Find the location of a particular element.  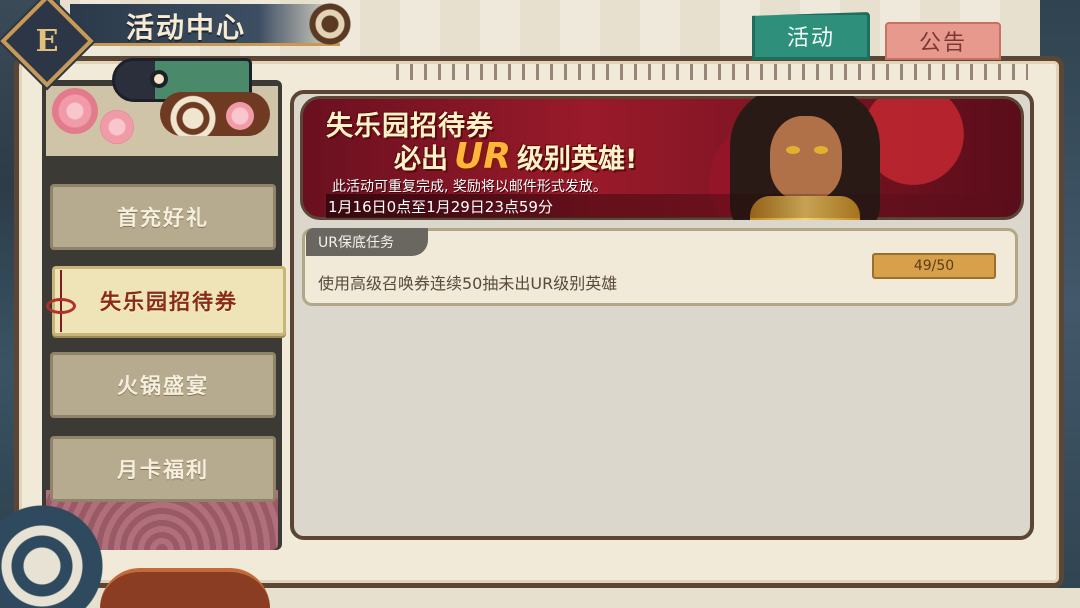

koi-eye-icon is located at coordinates (159, 79).